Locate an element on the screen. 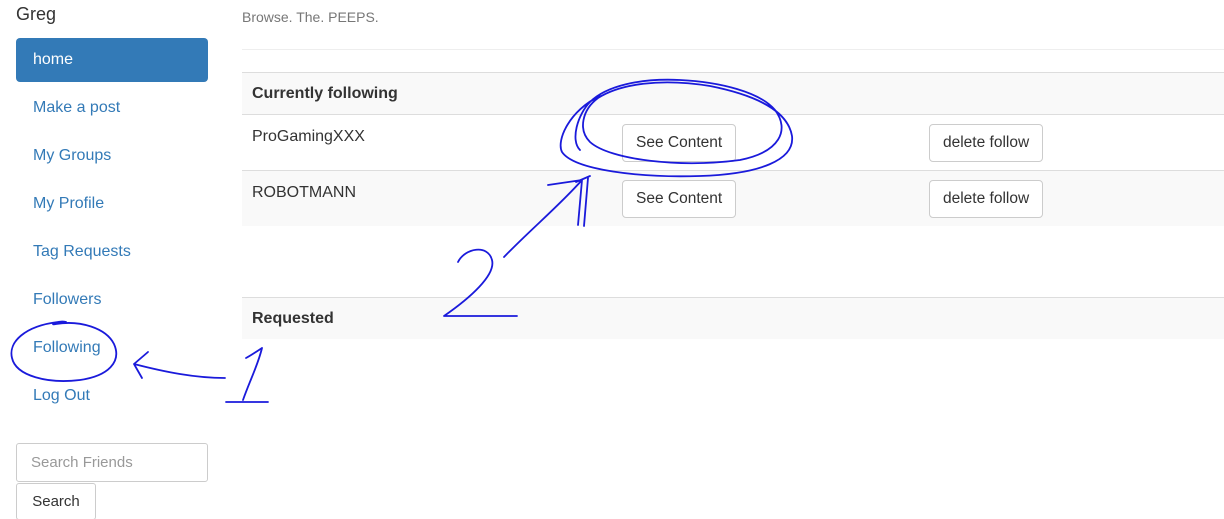 The image size is (1224, 519). nav-item-my-profile: My Profile is located at coordinates (112, 204).